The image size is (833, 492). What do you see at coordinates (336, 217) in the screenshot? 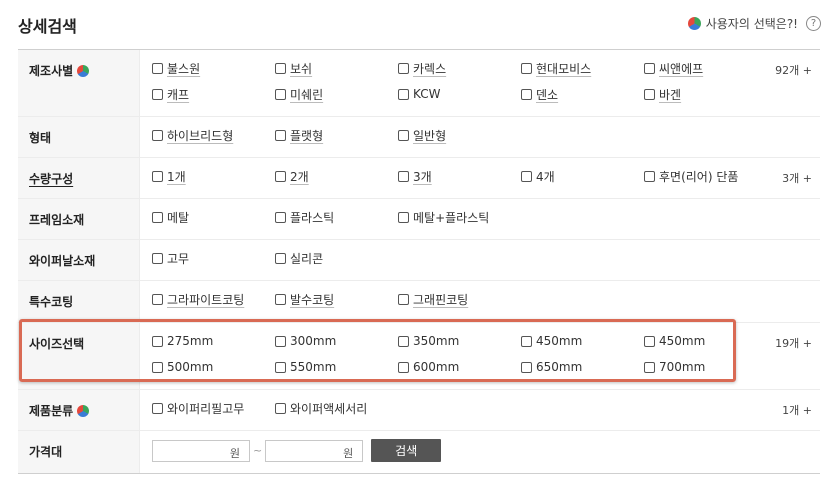
I see `filter-option: 플라스틱` at bounding box center [336, 217].